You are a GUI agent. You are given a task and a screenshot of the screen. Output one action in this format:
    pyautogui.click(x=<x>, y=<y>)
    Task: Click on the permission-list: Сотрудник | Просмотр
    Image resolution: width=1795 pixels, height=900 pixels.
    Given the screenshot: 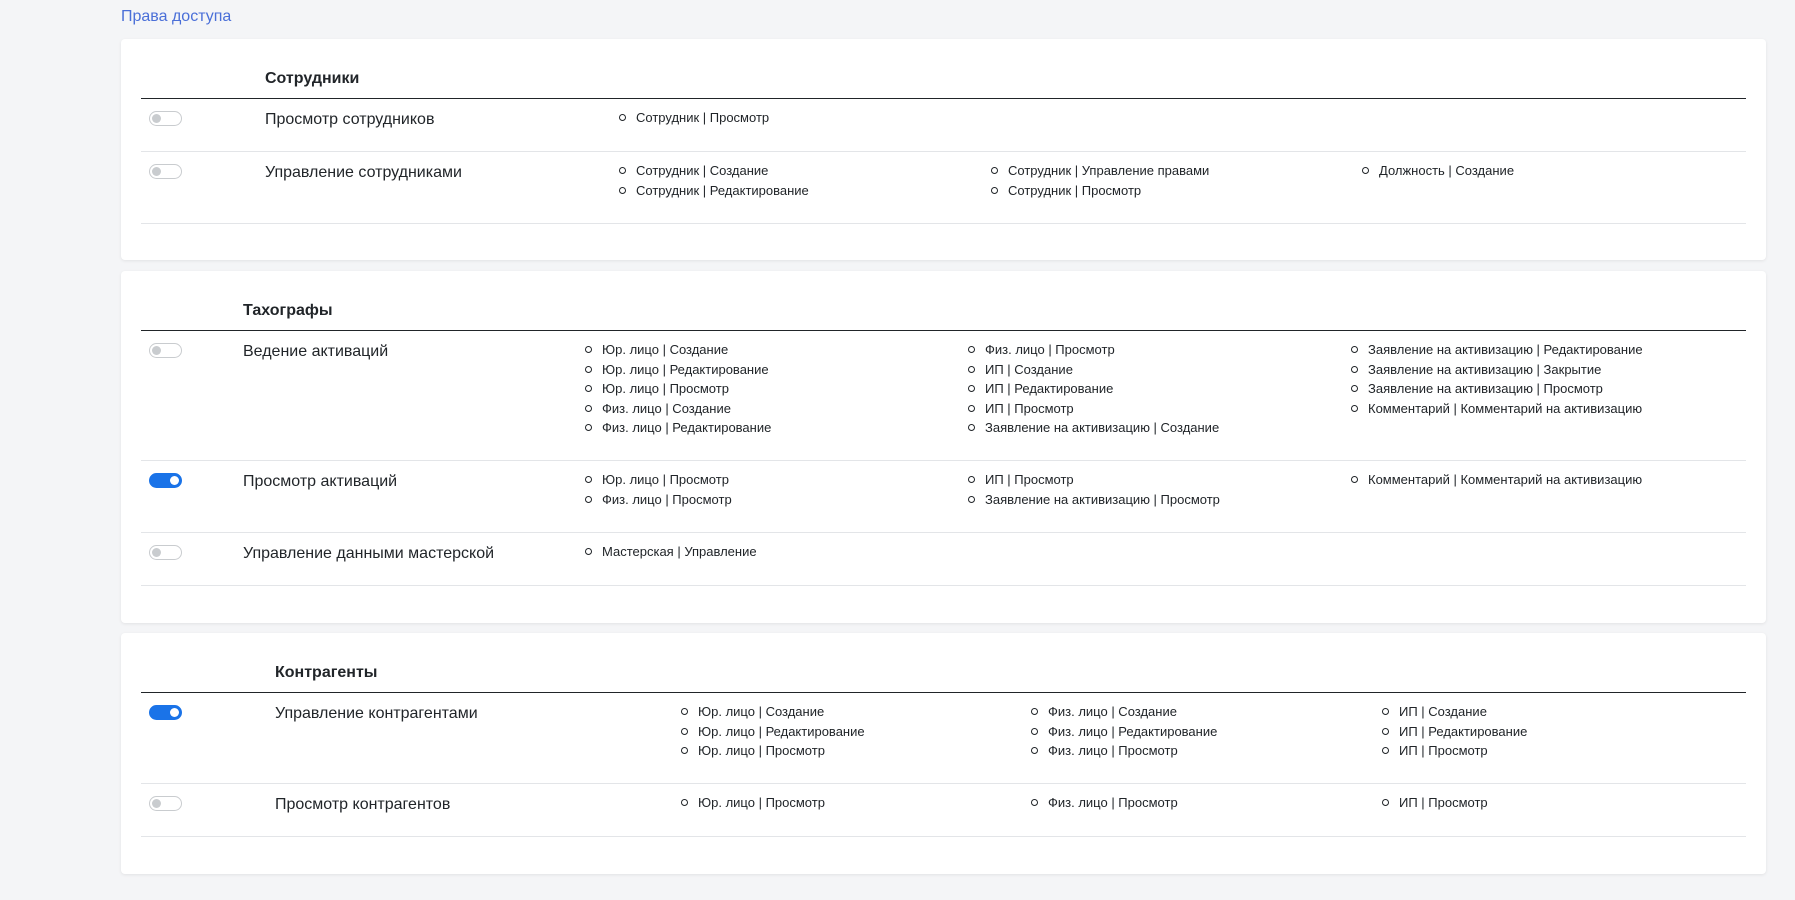 What is the action you would take?
    pyautogui.click(x=694, y=118)
    